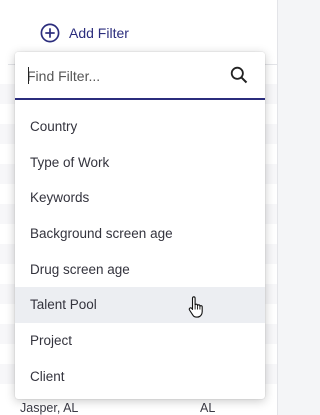  I want to click on hand-pointer-icon, so click(195, 307).